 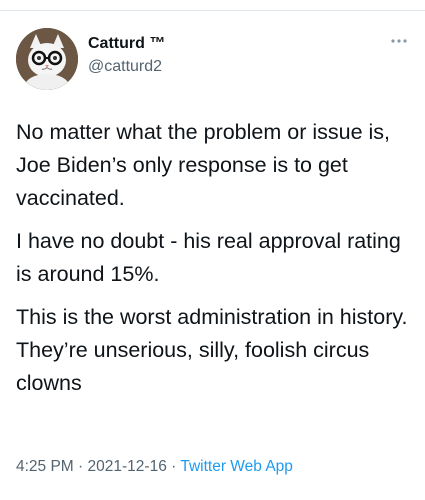 I want to click on more-horizontal-icon, so click(x=399, y=41).